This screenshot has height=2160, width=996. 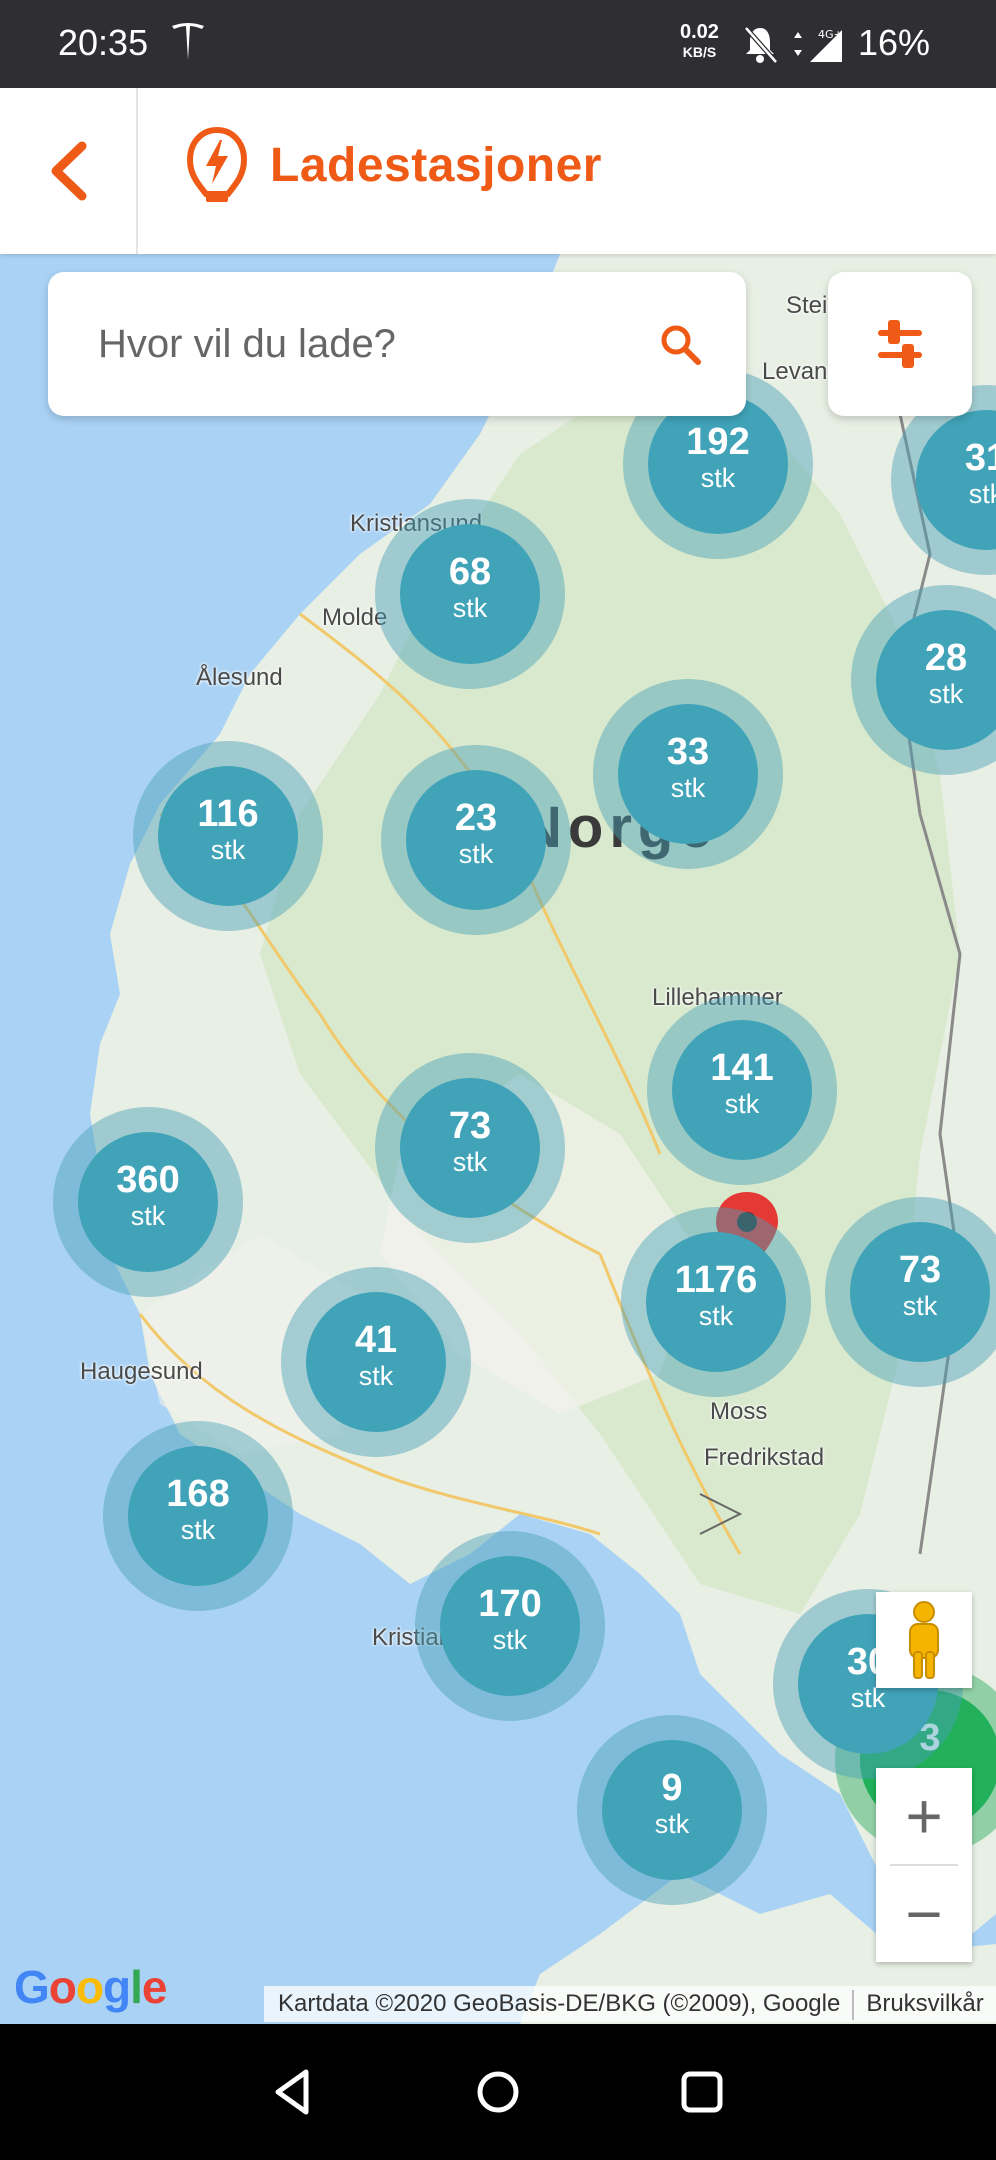 I want to click on cluster-badge: 1176 stk, so click(x=716, y=1302).